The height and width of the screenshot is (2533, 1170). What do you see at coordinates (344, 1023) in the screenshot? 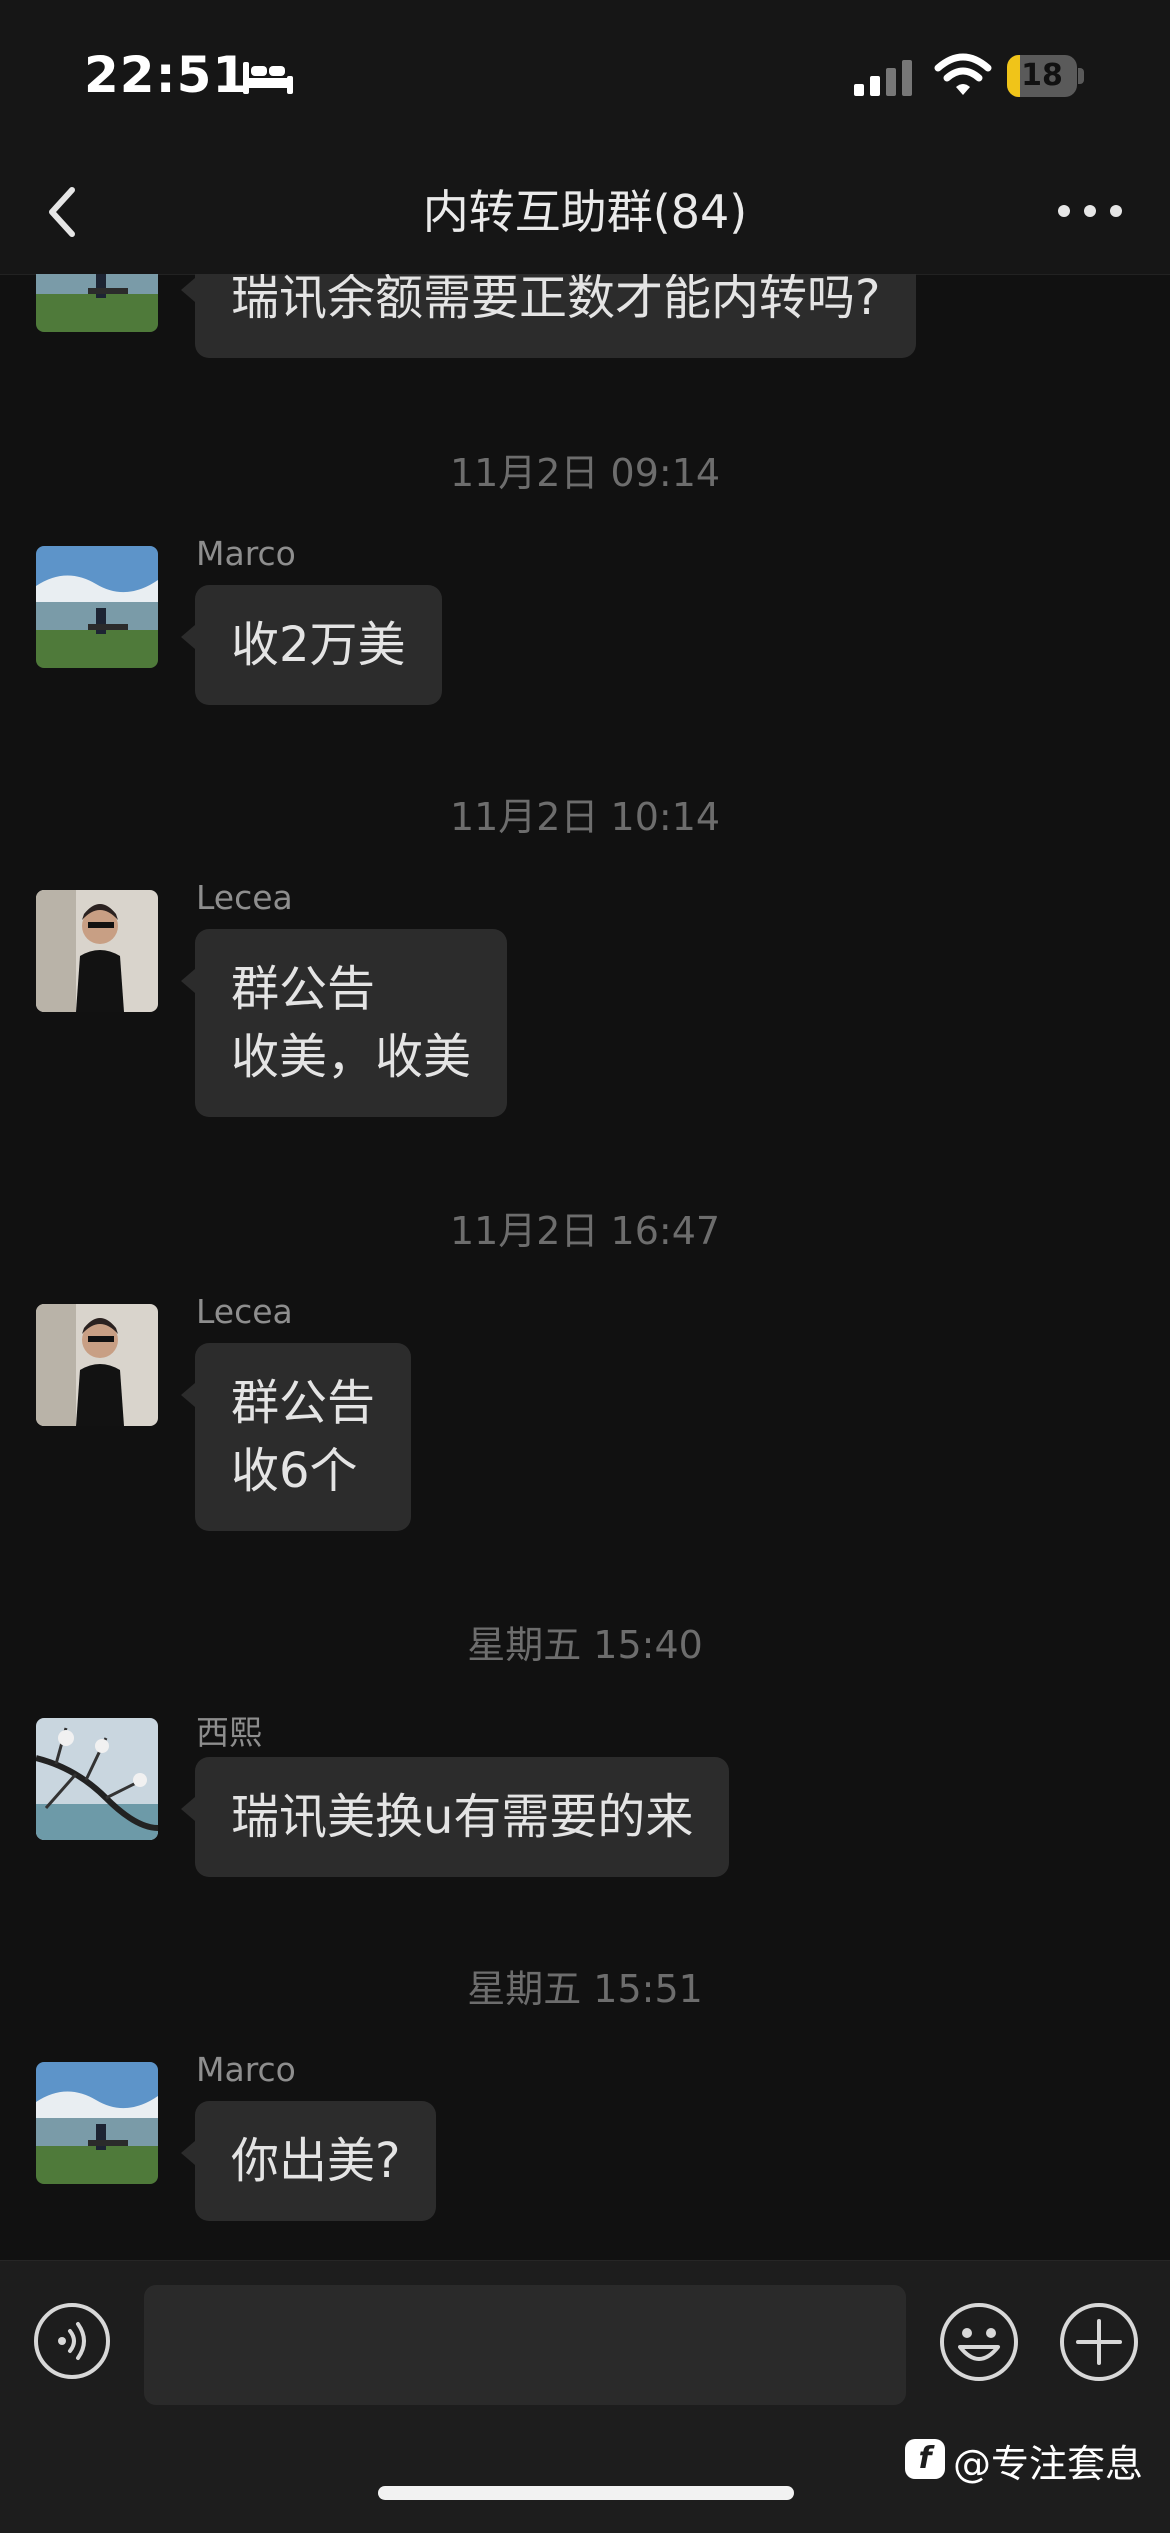
I see `message-bubble: 群公告 收美，收美` at bounding box center [344, 1023].